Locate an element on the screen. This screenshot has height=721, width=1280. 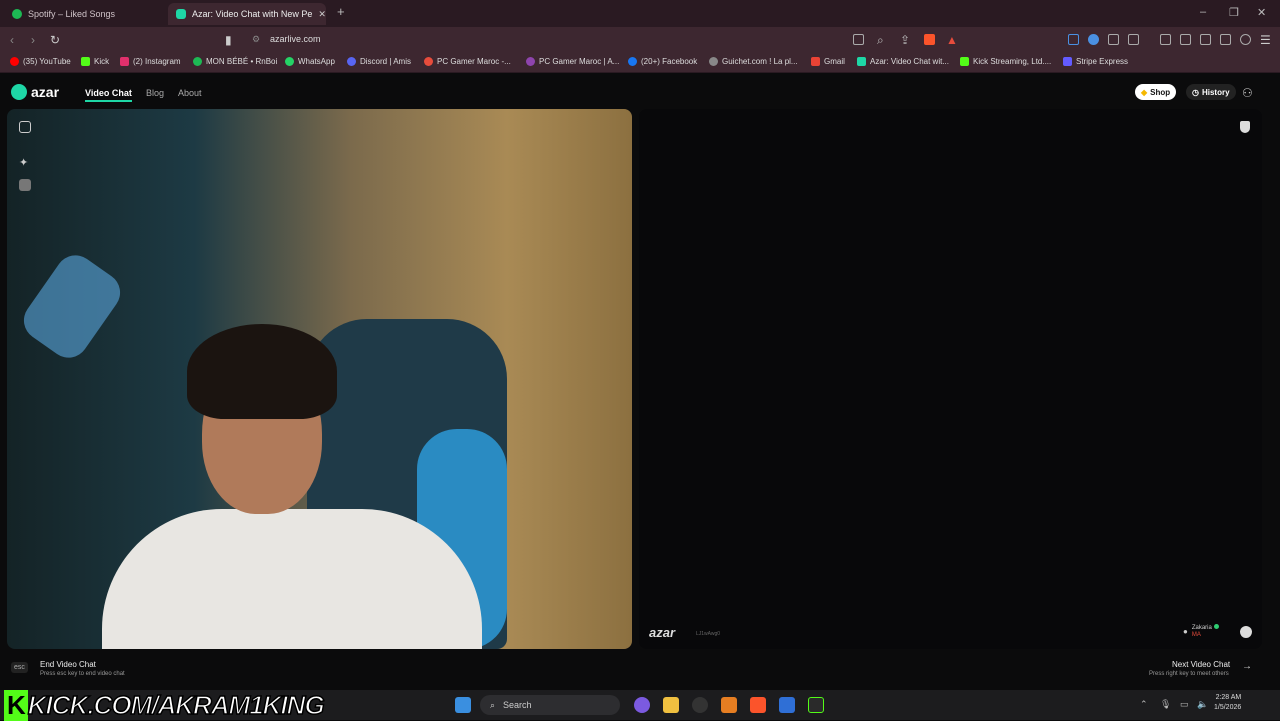
leo-icon is located at coordinates (1225, 39).